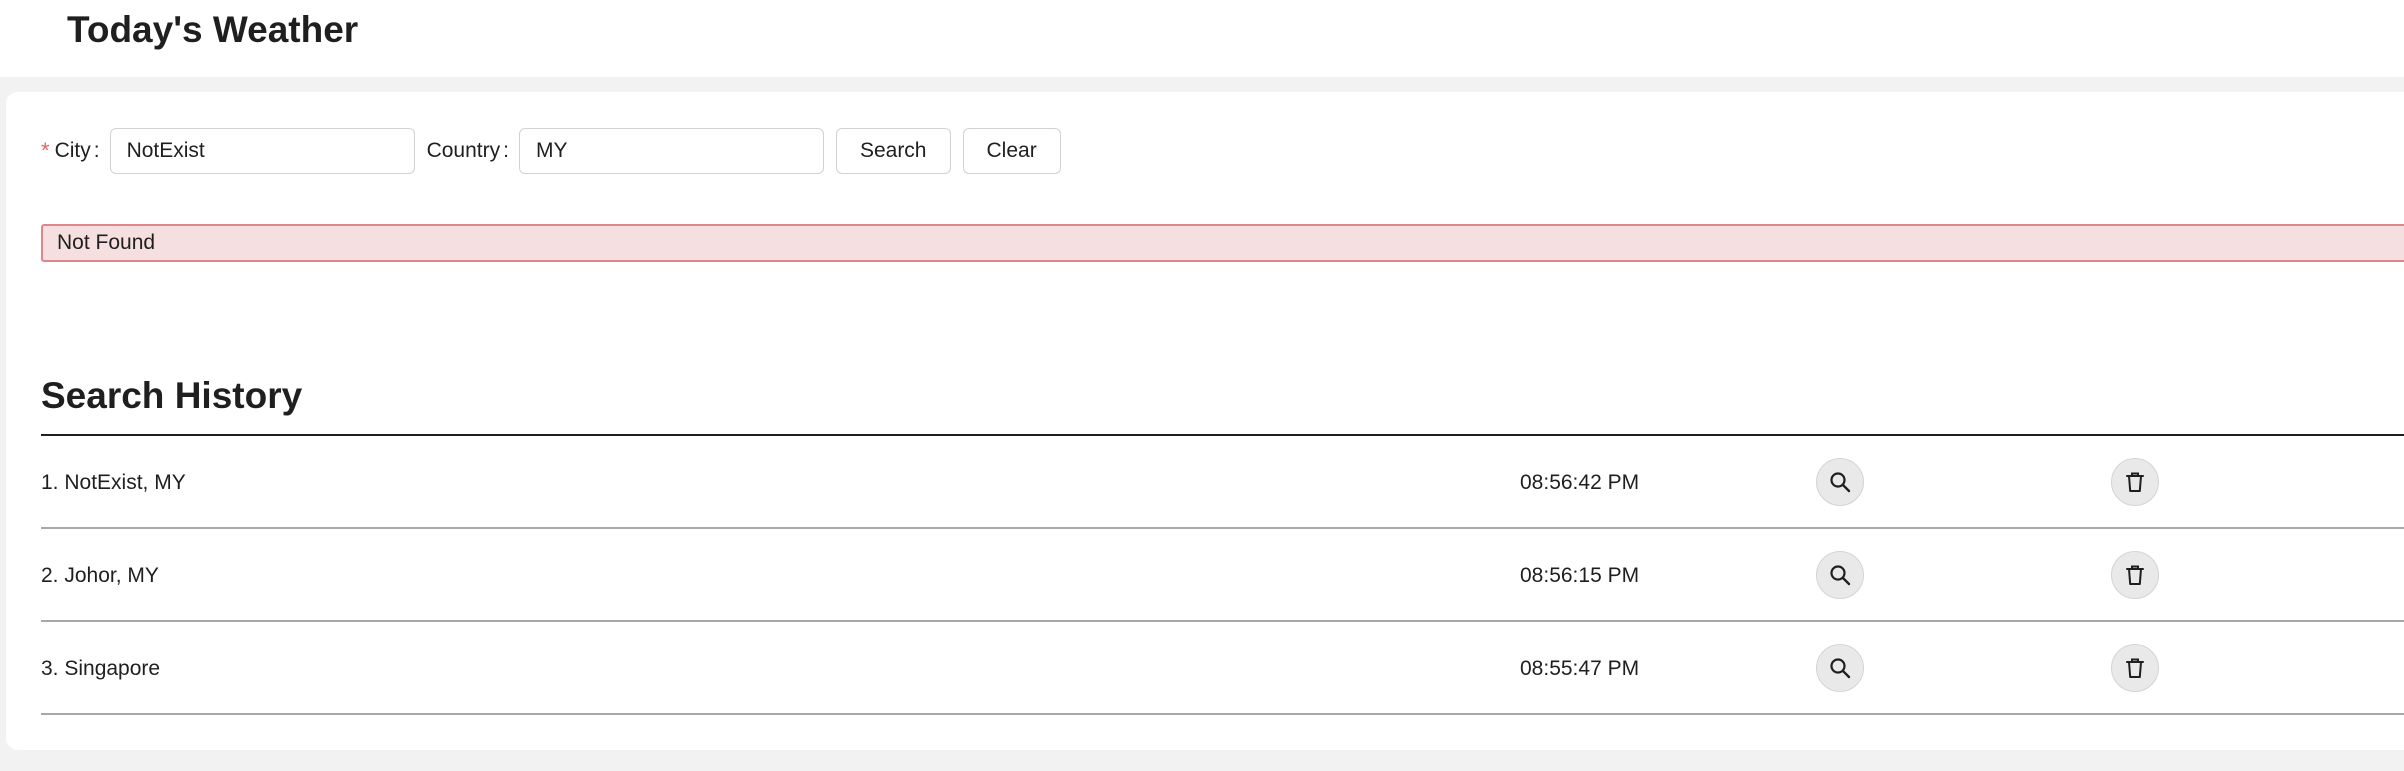 The height and width of the screenshot is (771, 2404). Describe the element at coordinates (101, 668) in the screenshot. I see `history-location: 3. Singapore` at that location.